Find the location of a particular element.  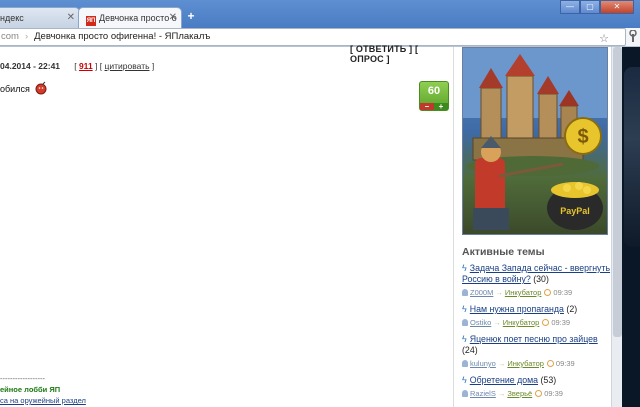

active-topics-heading: Активные темы is located at coordinates (503, 252).